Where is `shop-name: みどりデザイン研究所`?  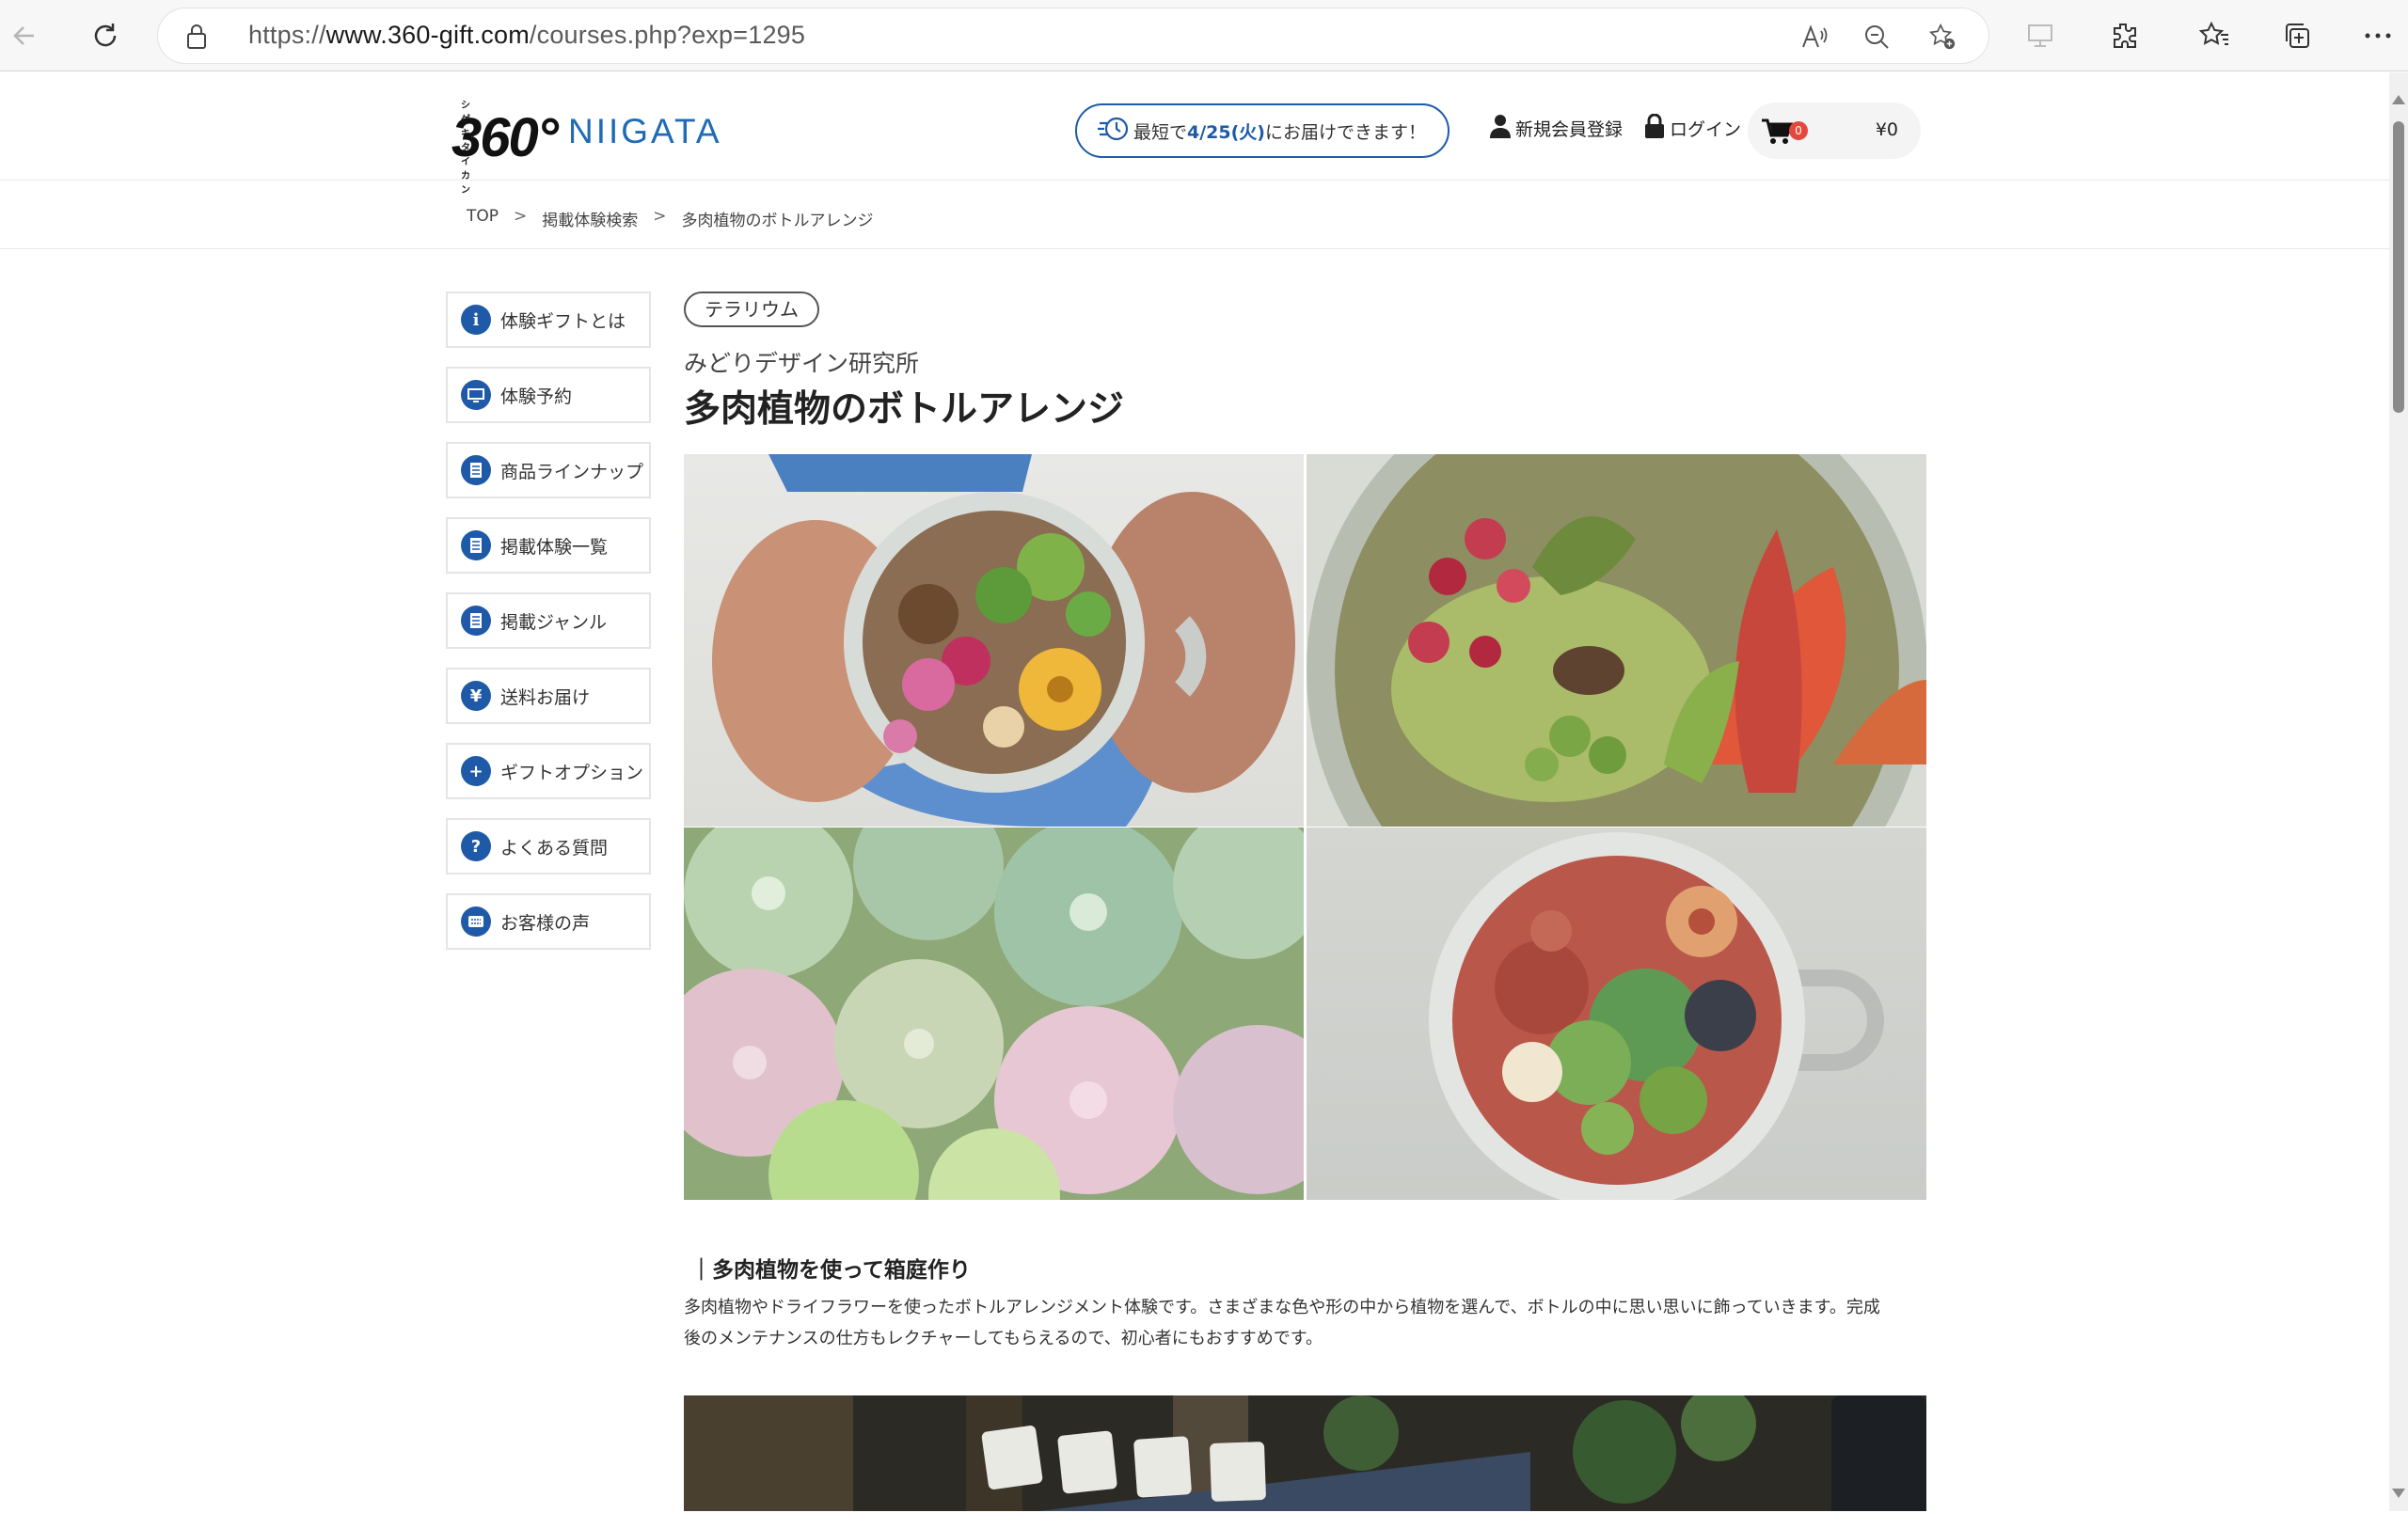
shop-name: みどりデザイン研究所 is located at coordinates (802, 363).